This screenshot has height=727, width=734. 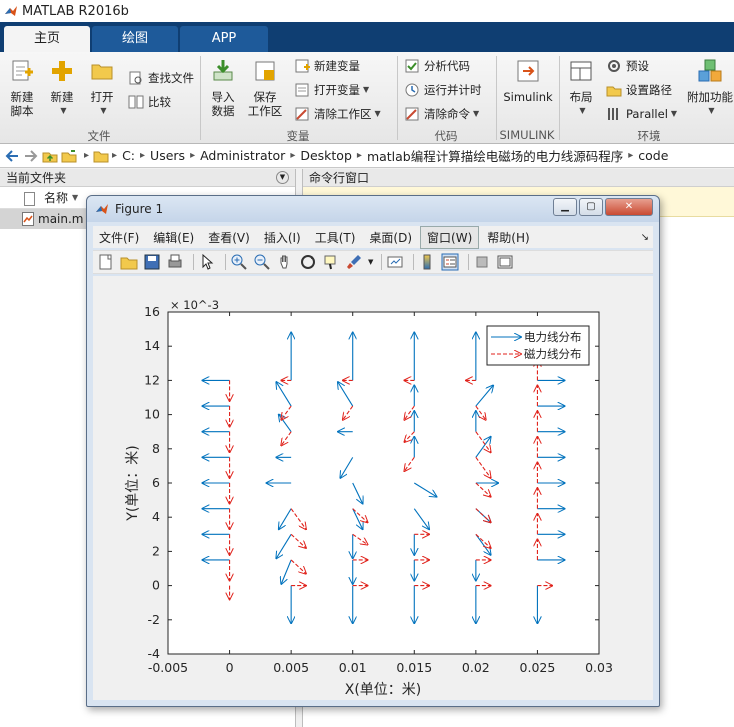 What do you see at coordinates (22, 88) in the screenshot?
I see `new-script-button: 新建 脚本` at bounding box center [22, 88].